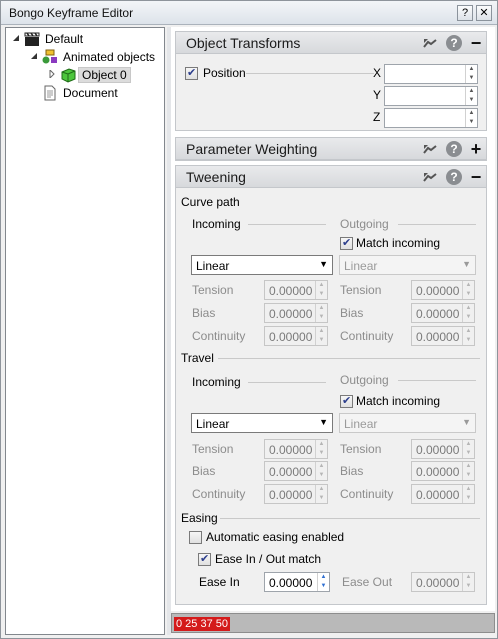 This screenshot has height=639, width=498. I want to click on travel-in-continuity-input: 0.00000 ▲ ▼, so click(296, 494).